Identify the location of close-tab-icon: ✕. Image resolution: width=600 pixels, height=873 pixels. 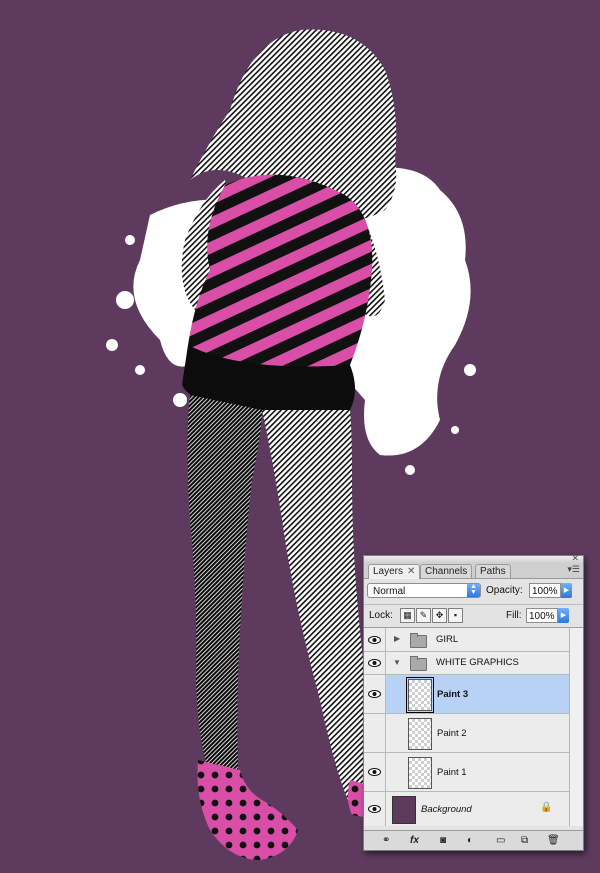
(411, 571).